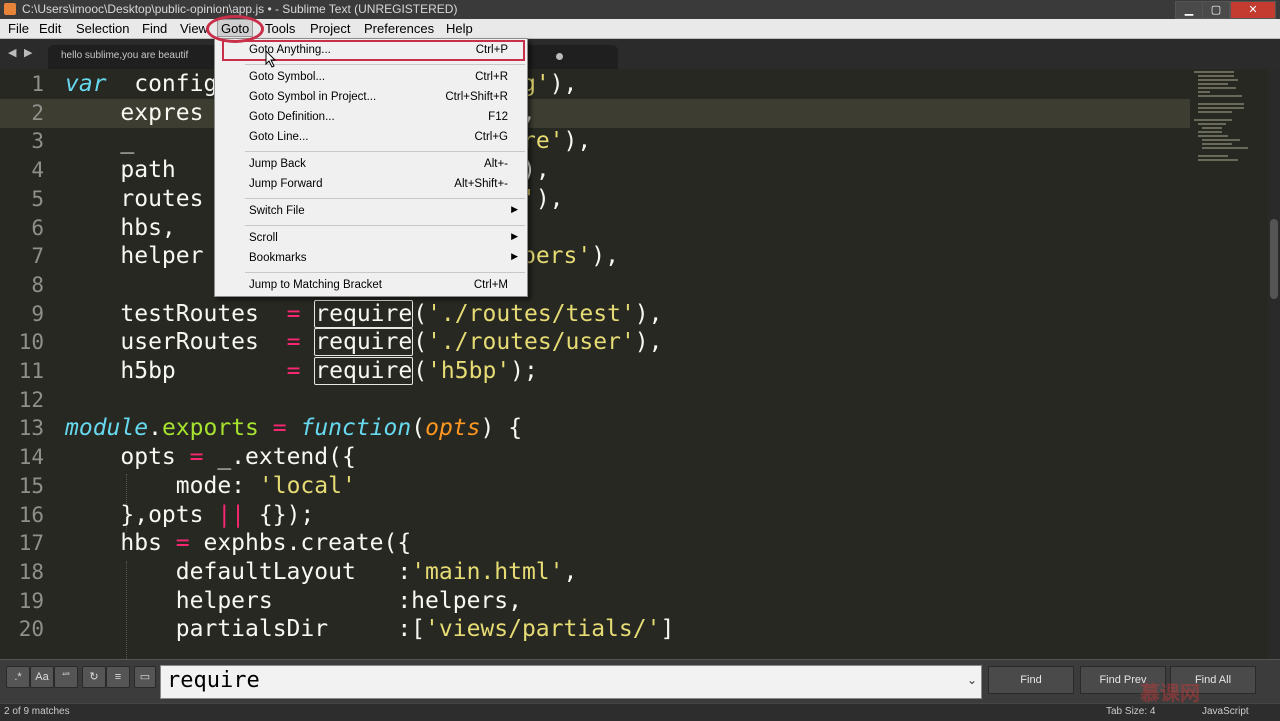 This screenshot has height=721, width=1280. Describe the element at coordinates (595, 486) in the screenshot. I see `code-line: 15 mode: 'local'` at that location.